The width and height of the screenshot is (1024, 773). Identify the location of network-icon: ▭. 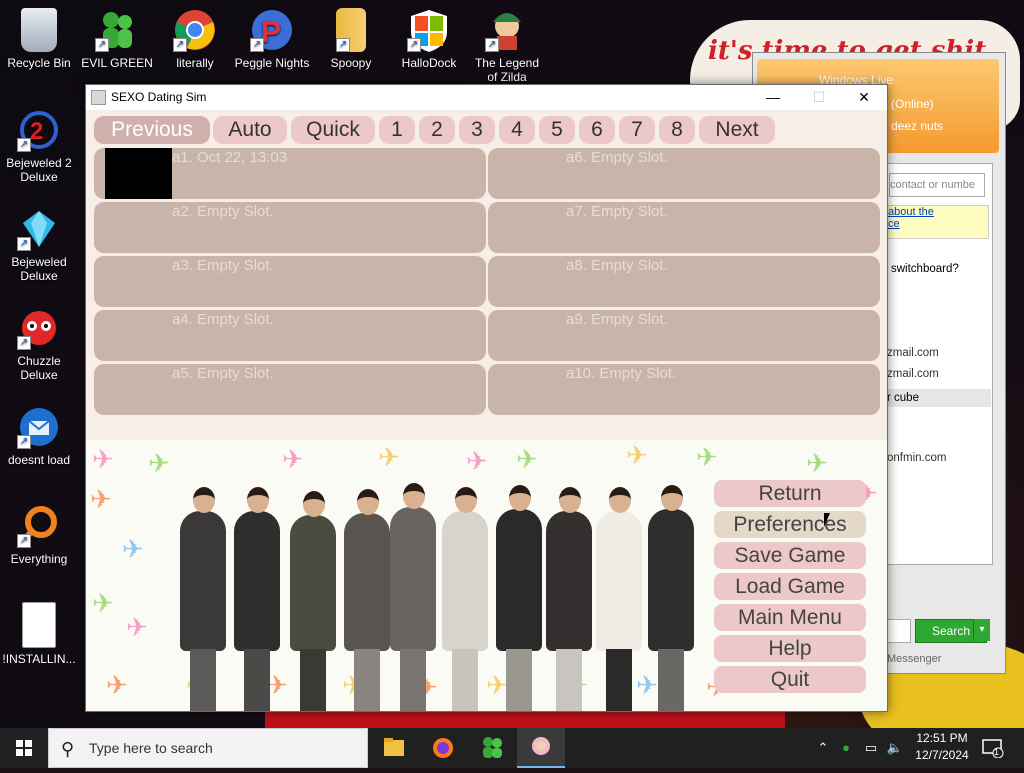
(871, 748).